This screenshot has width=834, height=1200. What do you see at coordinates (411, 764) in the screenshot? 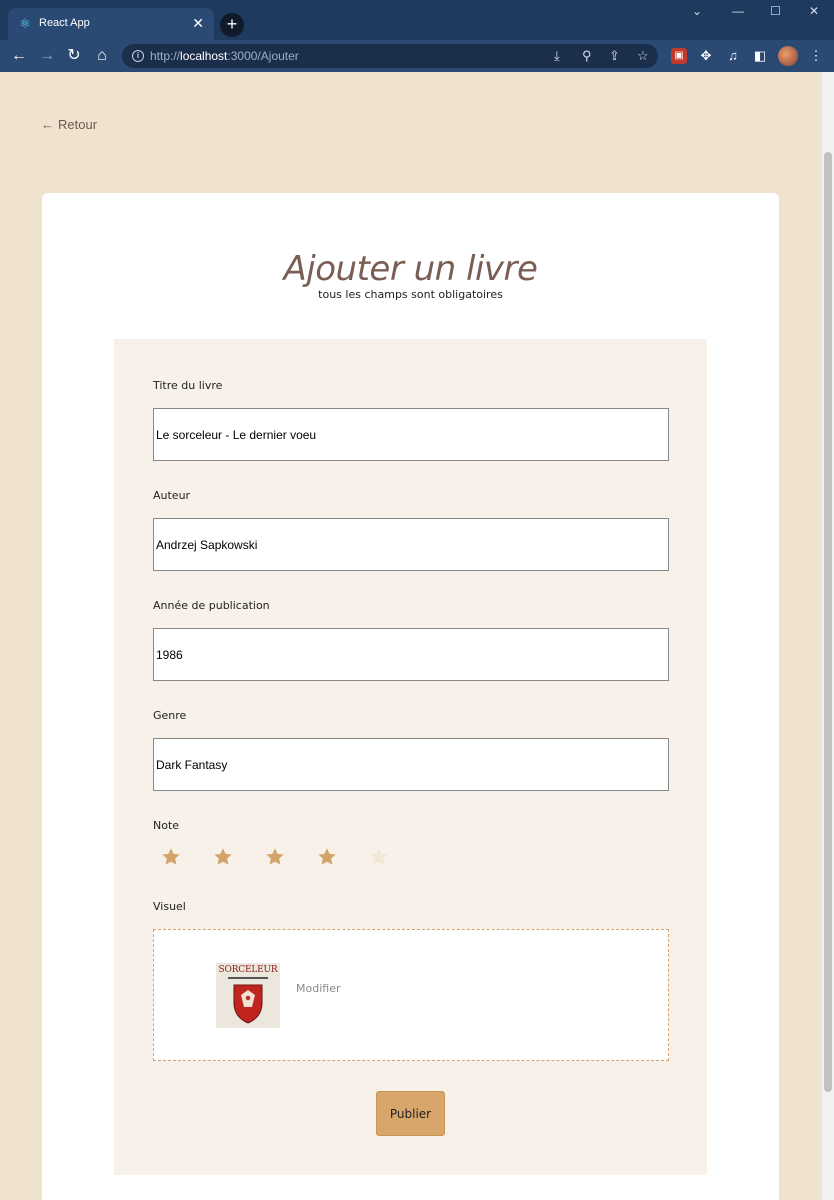
I see `genre-input` at bounding box center [411, 764].